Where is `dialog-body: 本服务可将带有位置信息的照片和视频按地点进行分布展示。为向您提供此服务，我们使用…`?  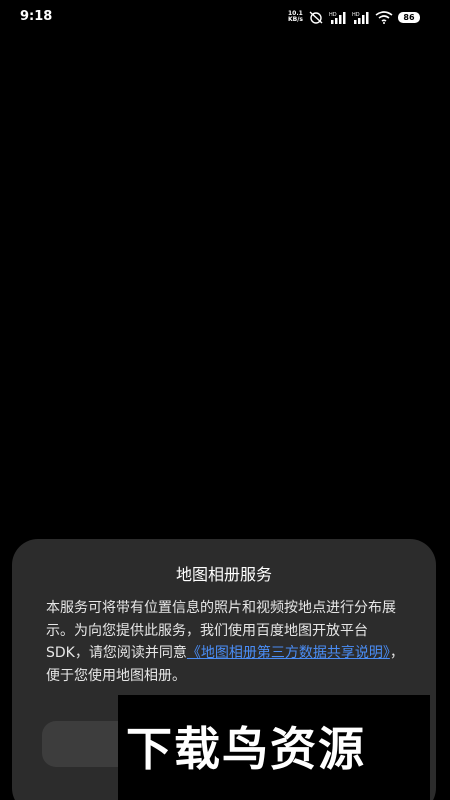
dialog-body: 本服务可将带有位置信息的照片和视频按地点进行分布展示。为向您提供此服务，我们使用… is located at coordinates (225, 642).